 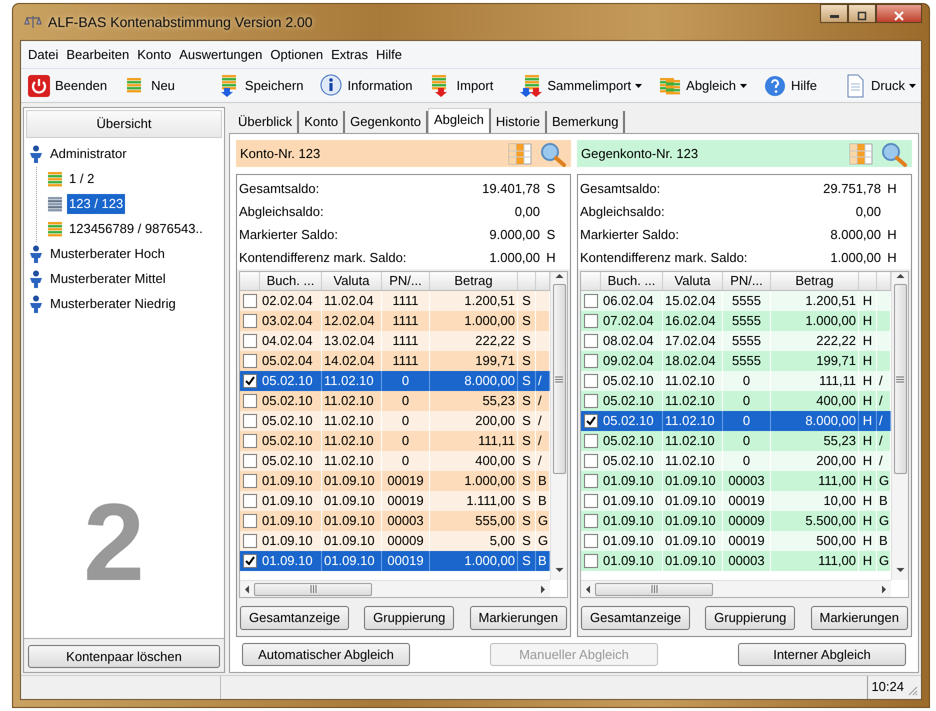 I want to click on toolbar-button: Beenden, so click(x=67, y=86).